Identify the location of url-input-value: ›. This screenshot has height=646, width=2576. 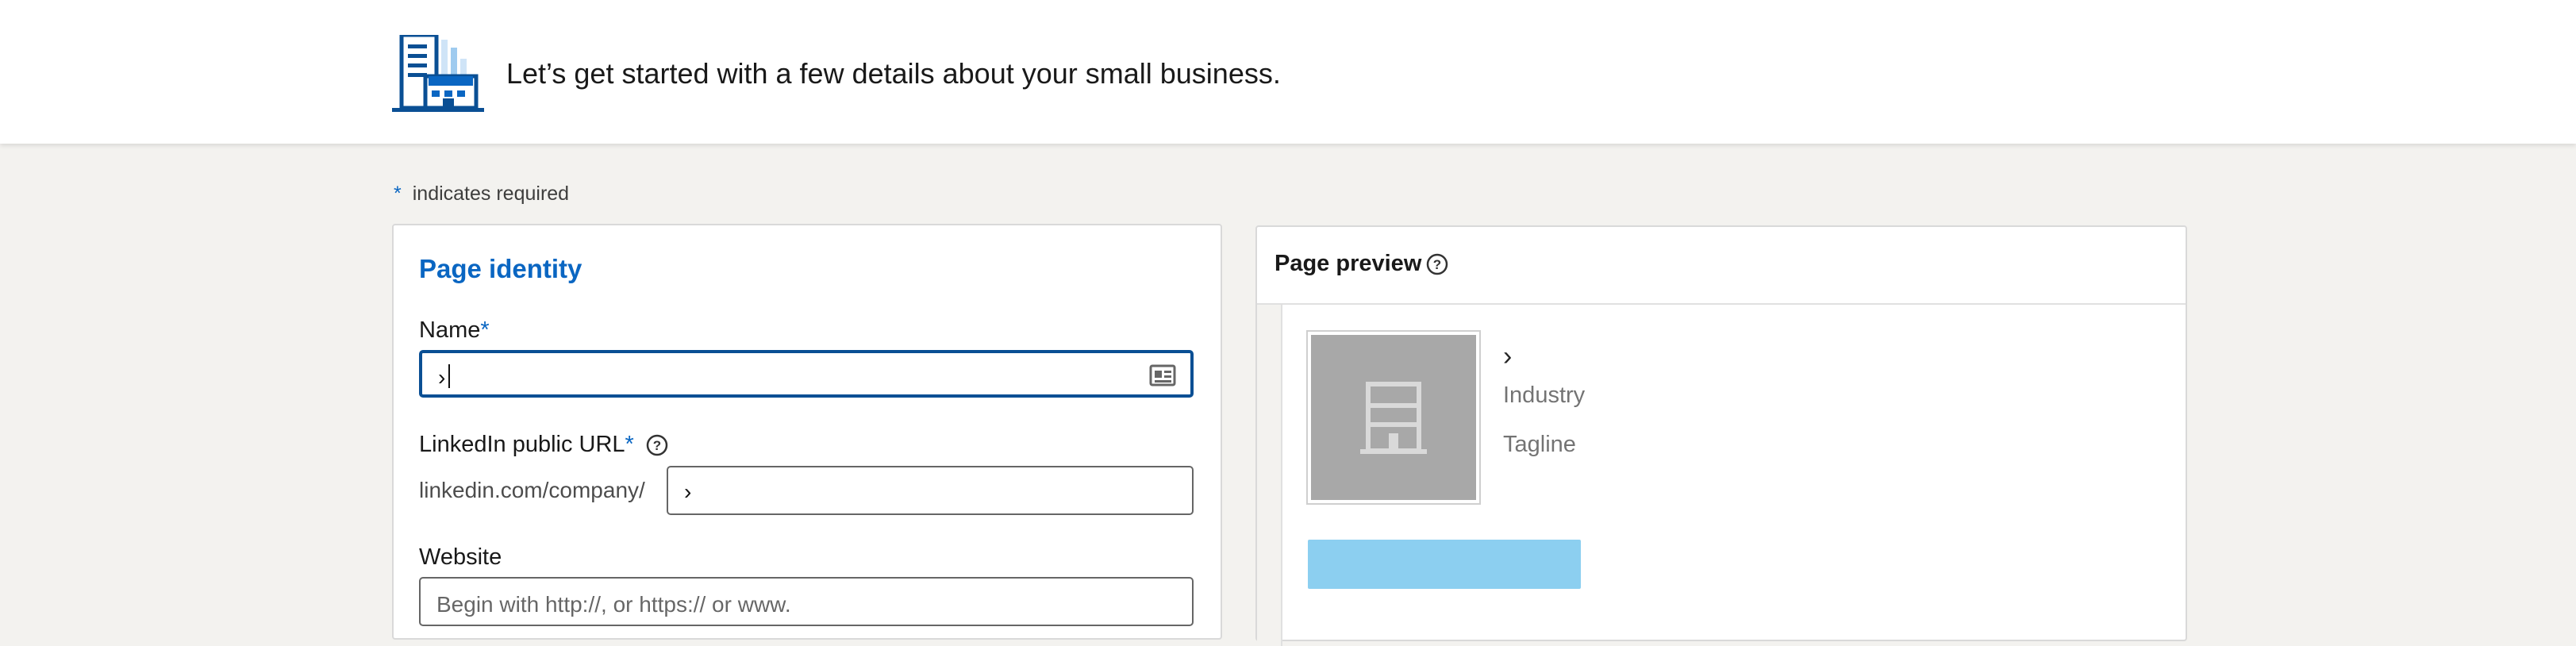
(688, 491).